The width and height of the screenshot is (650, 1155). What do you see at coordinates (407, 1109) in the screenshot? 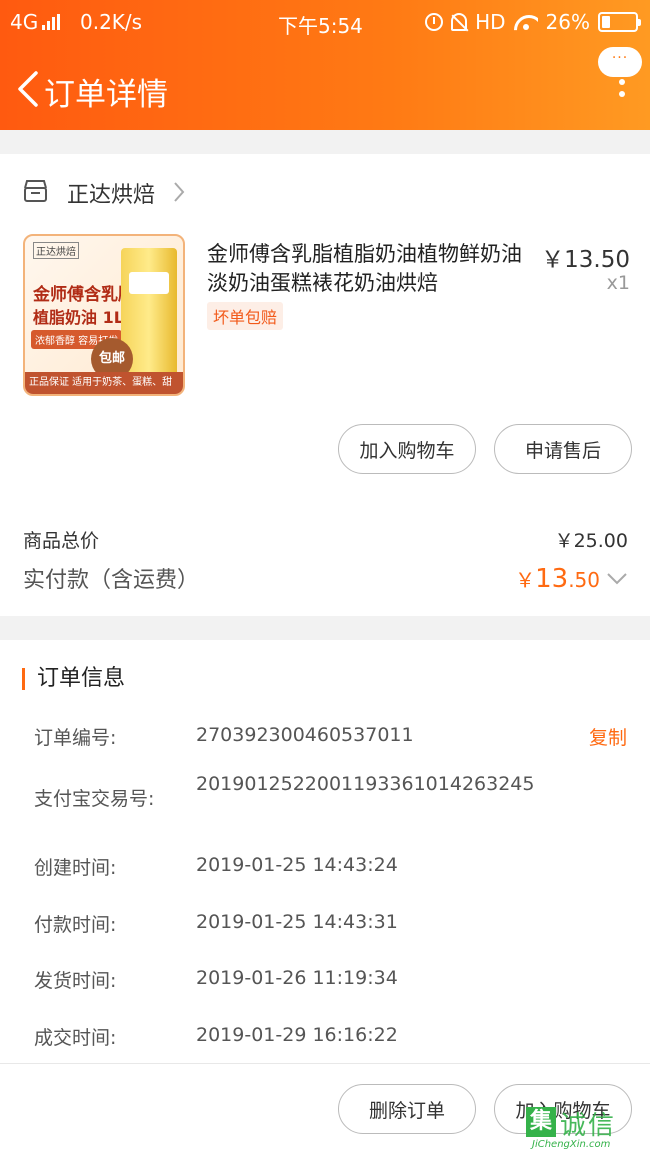
I see `delete-order-button: 删除订单` at bounding box center [407, 1109].